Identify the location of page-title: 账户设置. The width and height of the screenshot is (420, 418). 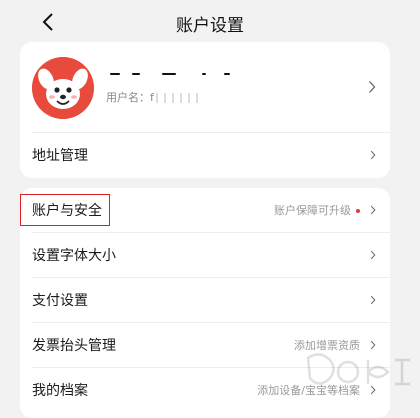
(210, 26).